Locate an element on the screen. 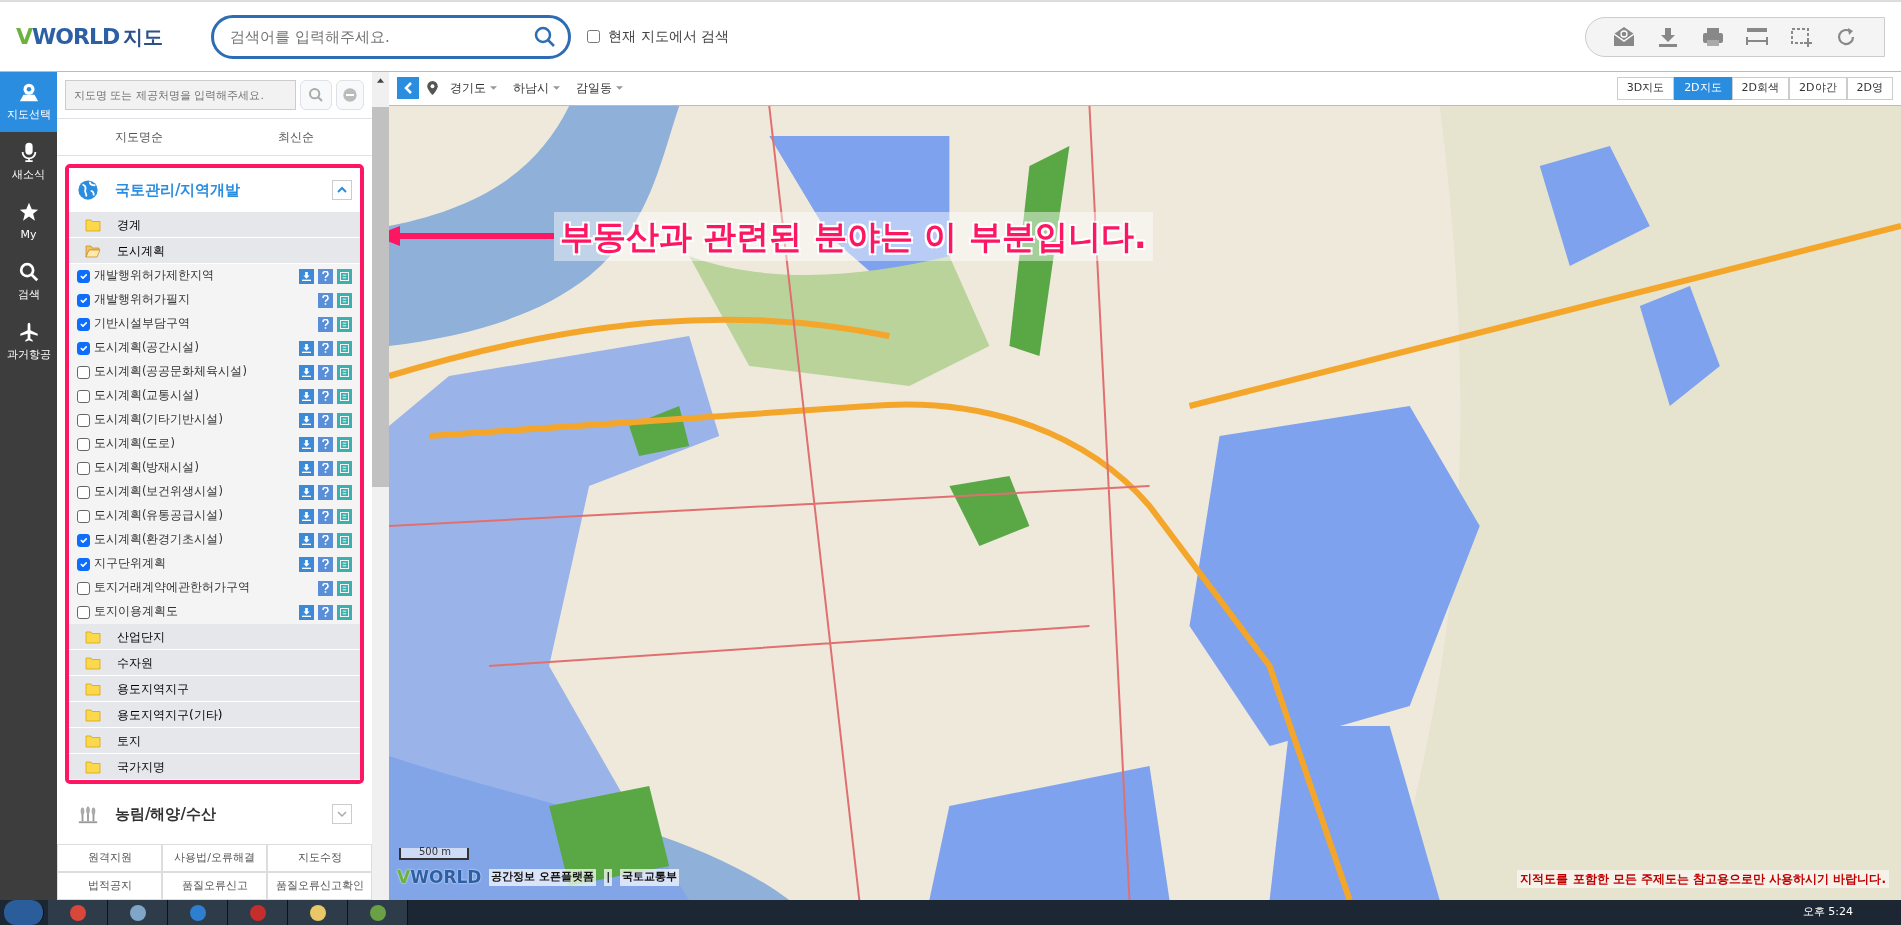  region-dropdown: 경기도 is located at coordinates (473, 88).